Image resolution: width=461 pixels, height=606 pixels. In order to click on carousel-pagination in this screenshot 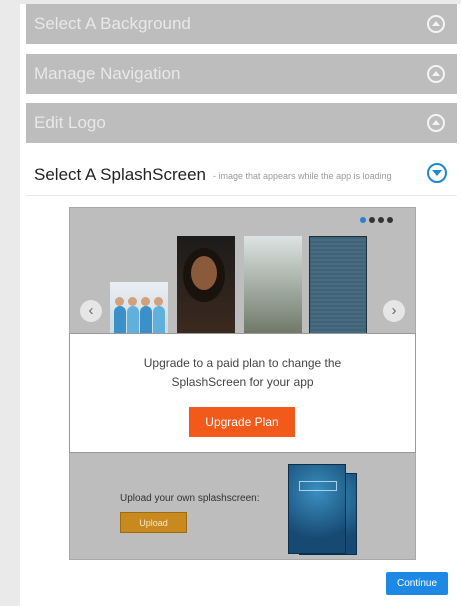, I will do `click(376, 220)`.